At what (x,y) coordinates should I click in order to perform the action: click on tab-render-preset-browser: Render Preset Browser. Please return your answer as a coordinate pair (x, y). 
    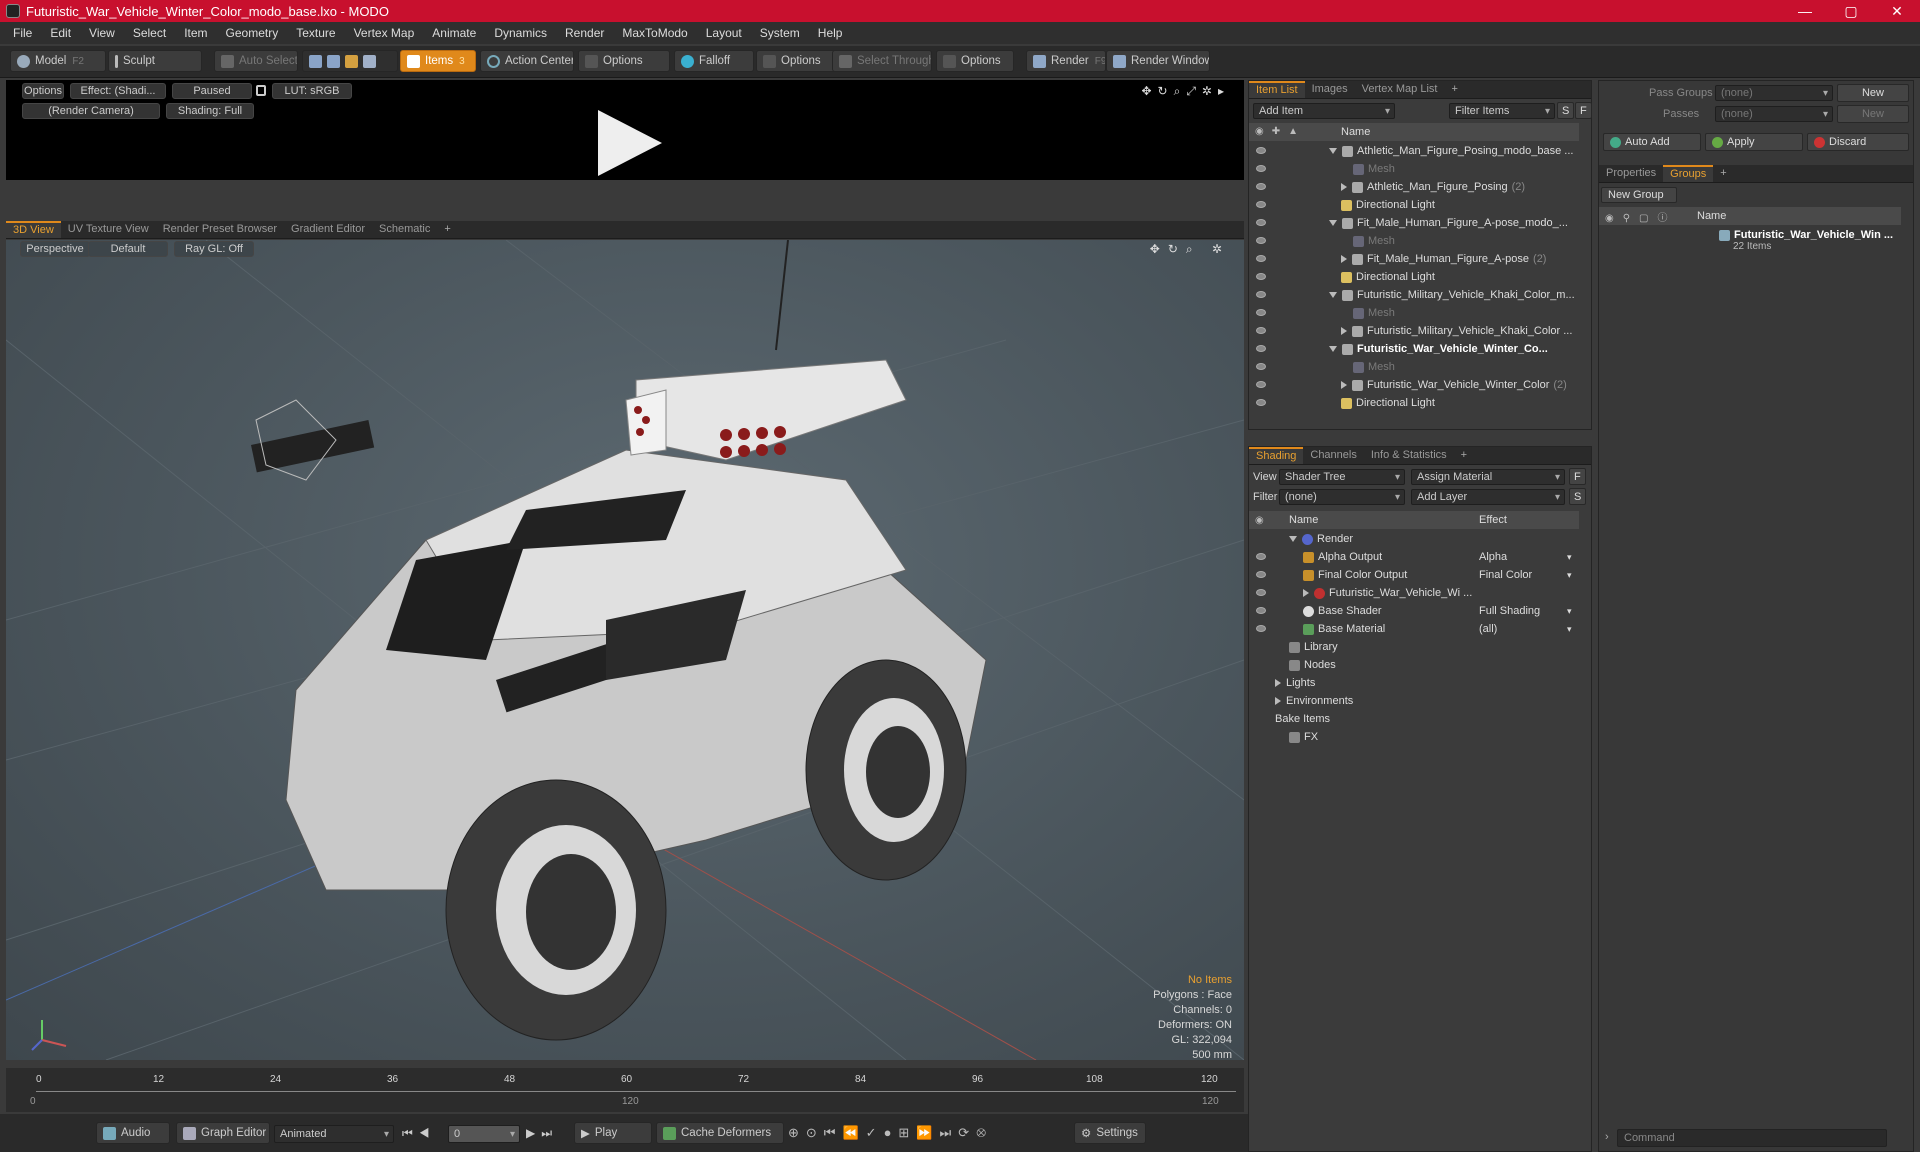
    Looking at the image, I should click on (220, 229).